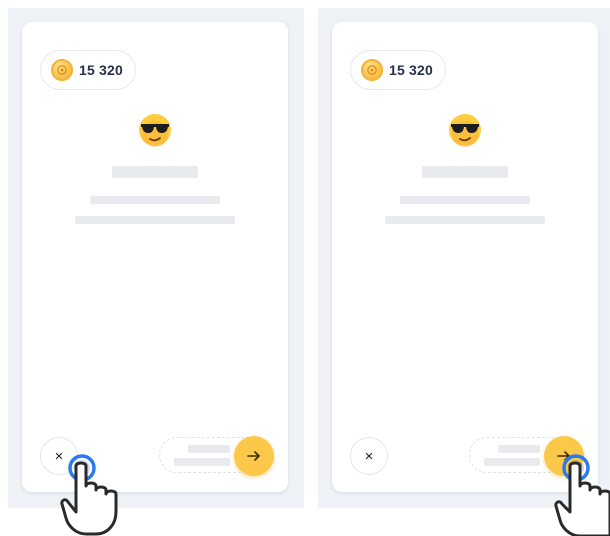 This screenshot has height=536, width=610. I want to click on arrow-right-icon, so click(253, 456).